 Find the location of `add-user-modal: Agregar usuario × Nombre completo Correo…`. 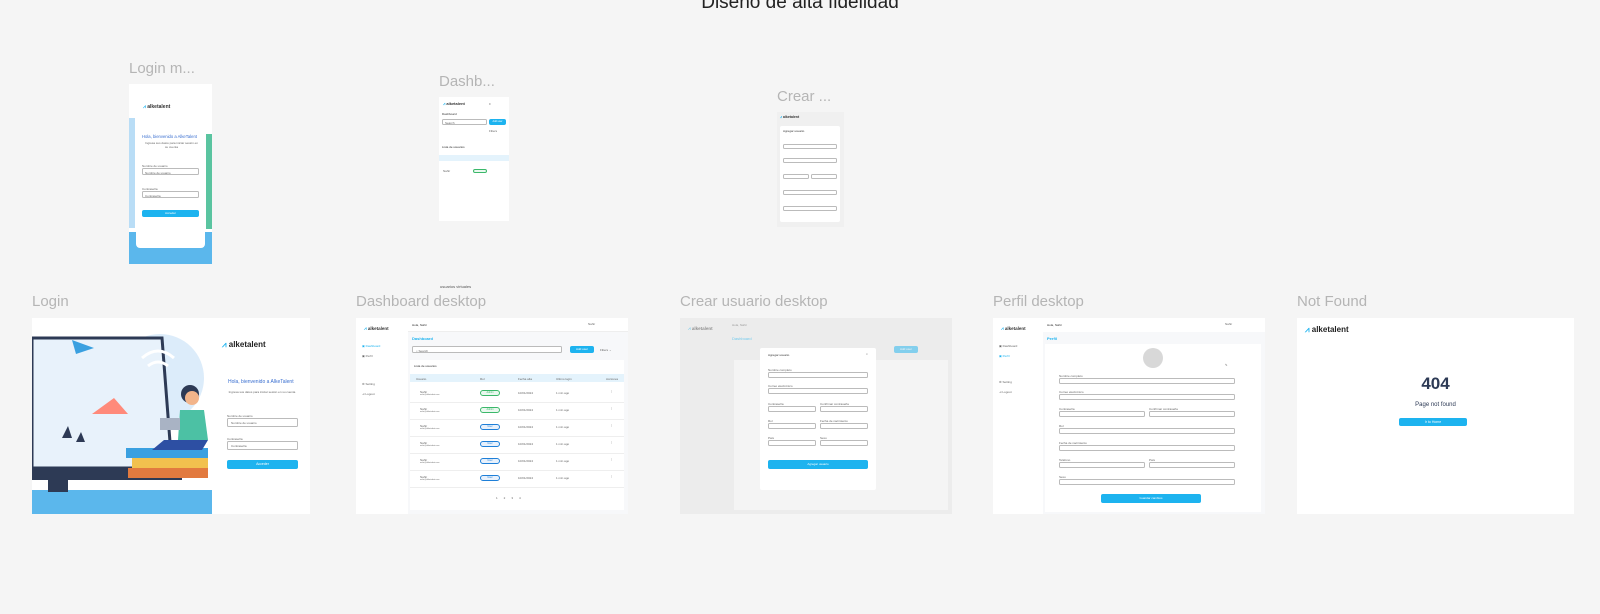

add-user-modal: Agregar usuario × Nombre completo Correo… is located at coordinates (818, 419).